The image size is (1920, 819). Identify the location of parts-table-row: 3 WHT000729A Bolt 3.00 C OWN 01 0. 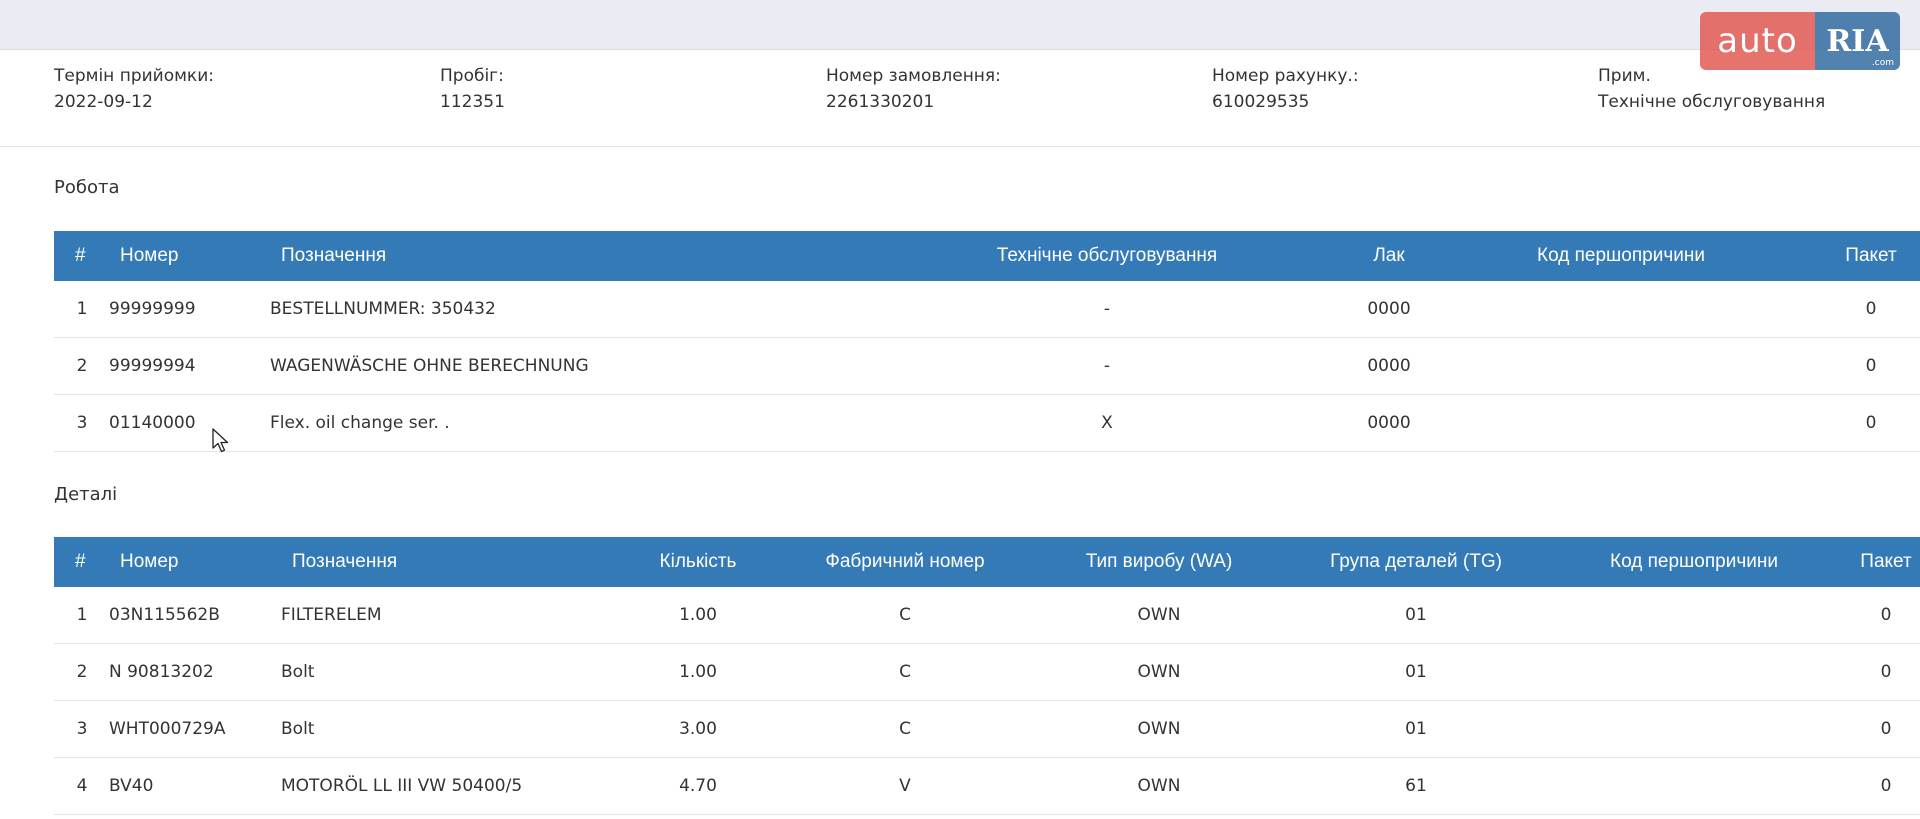
(987, 729).